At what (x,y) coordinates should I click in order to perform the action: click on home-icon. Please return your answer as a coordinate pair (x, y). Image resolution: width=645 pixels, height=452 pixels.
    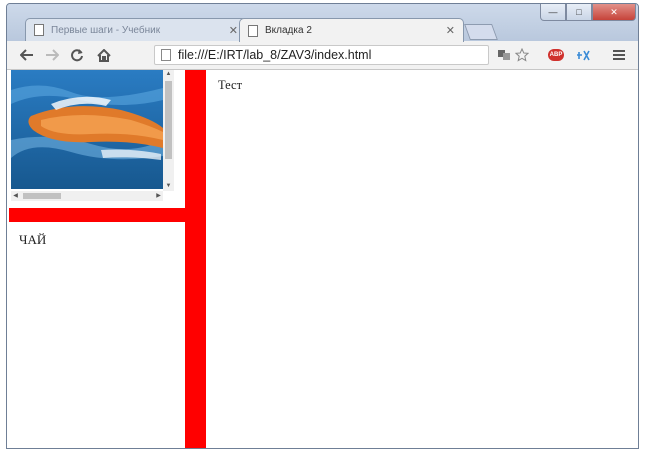
    Looking at the image, I should click on (104, 55).